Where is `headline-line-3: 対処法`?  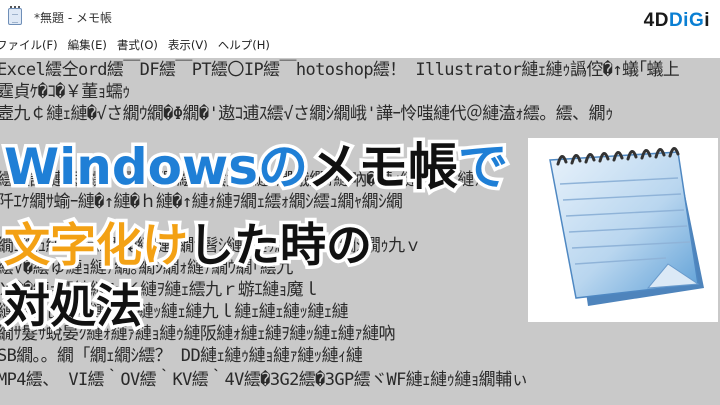 headline-line-3: 対処法 is located at coordinates (73, 306).